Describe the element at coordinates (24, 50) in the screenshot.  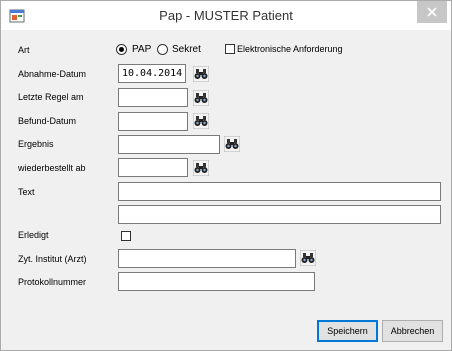
I see `art-label: Art` at that location.